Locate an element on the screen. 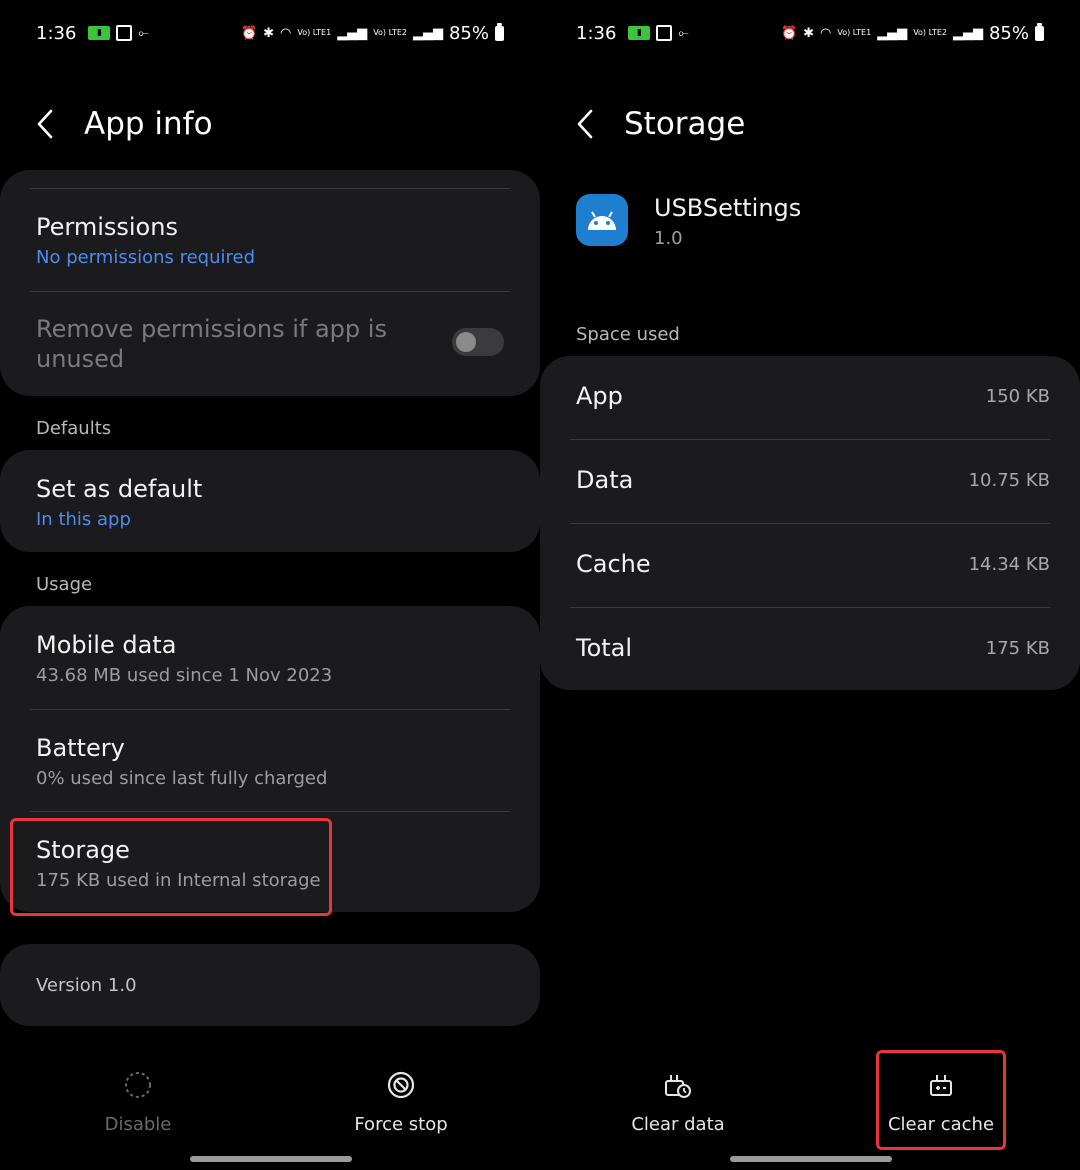 This screenshot has width=1080, height=1170. app-name: USBSettings is located at coordinates (728, 208).